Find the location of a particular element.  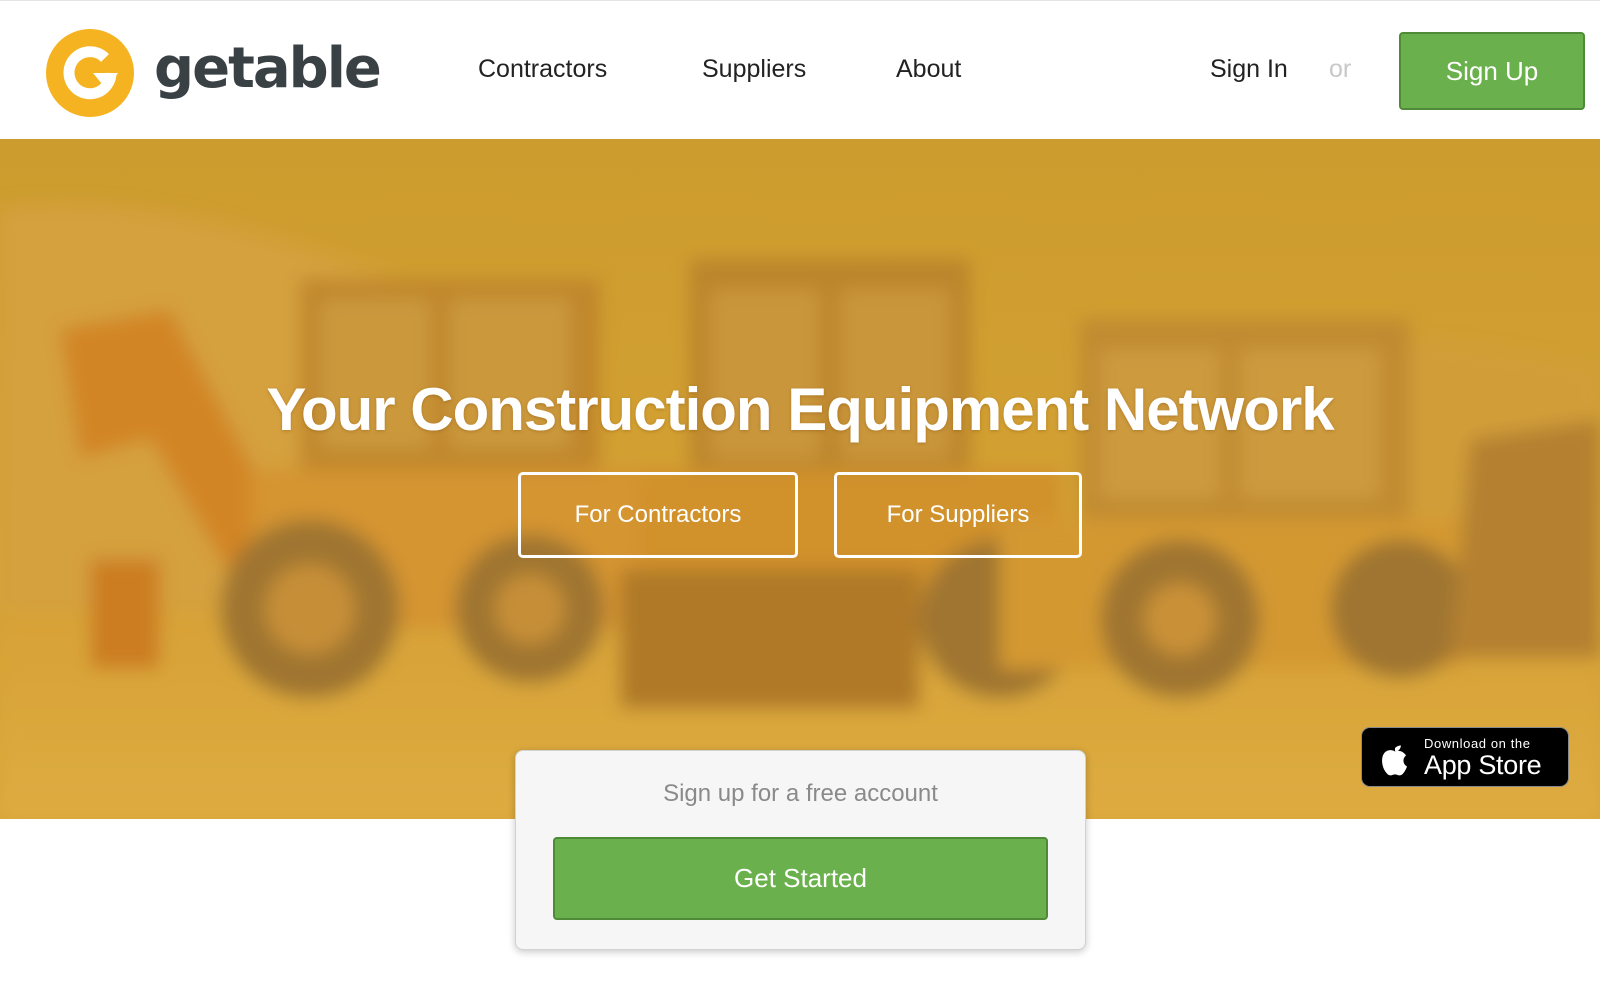

signup-card: Sign up for a free account Get Started is located at coordinates (800, 850).